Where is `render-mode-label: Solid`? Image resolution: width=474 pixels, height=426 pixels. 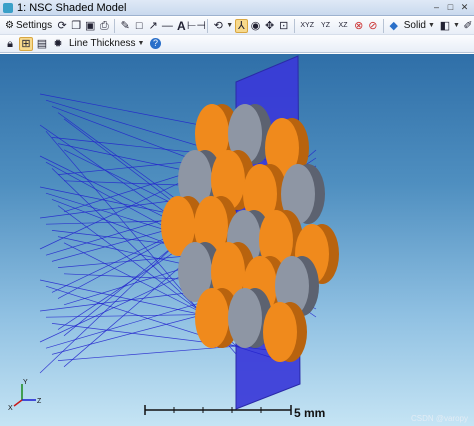 render-mode-label: Solid is located at coordinates (414, 25).